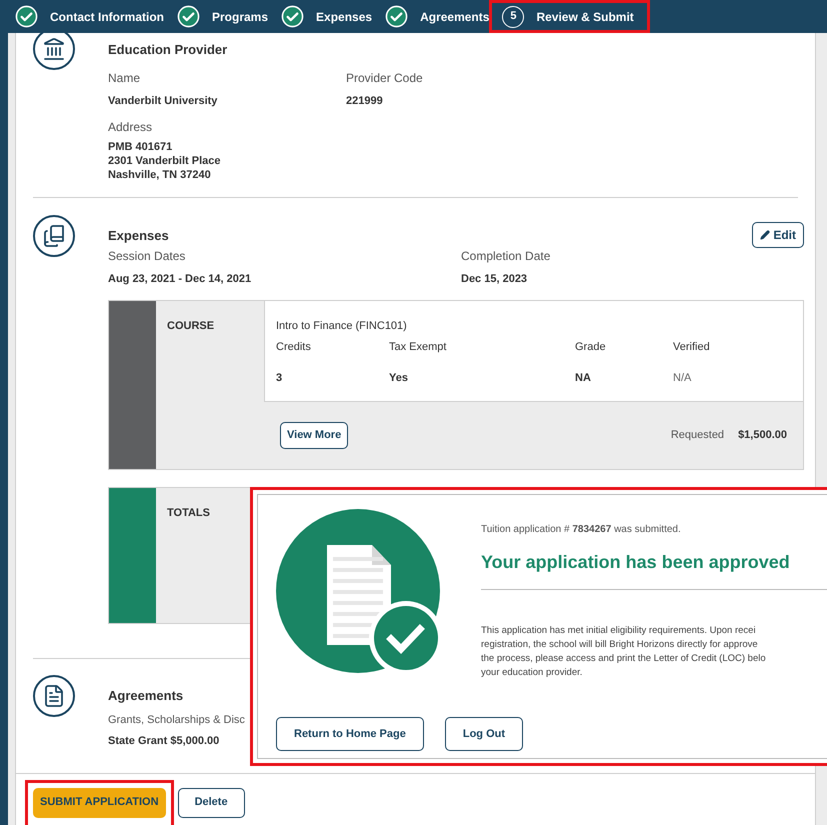 The image size is (827, 825). Describe the element at coordinates (494, 279) in the screenshot. I see `field-value: Dec 15, 2023` at that location.